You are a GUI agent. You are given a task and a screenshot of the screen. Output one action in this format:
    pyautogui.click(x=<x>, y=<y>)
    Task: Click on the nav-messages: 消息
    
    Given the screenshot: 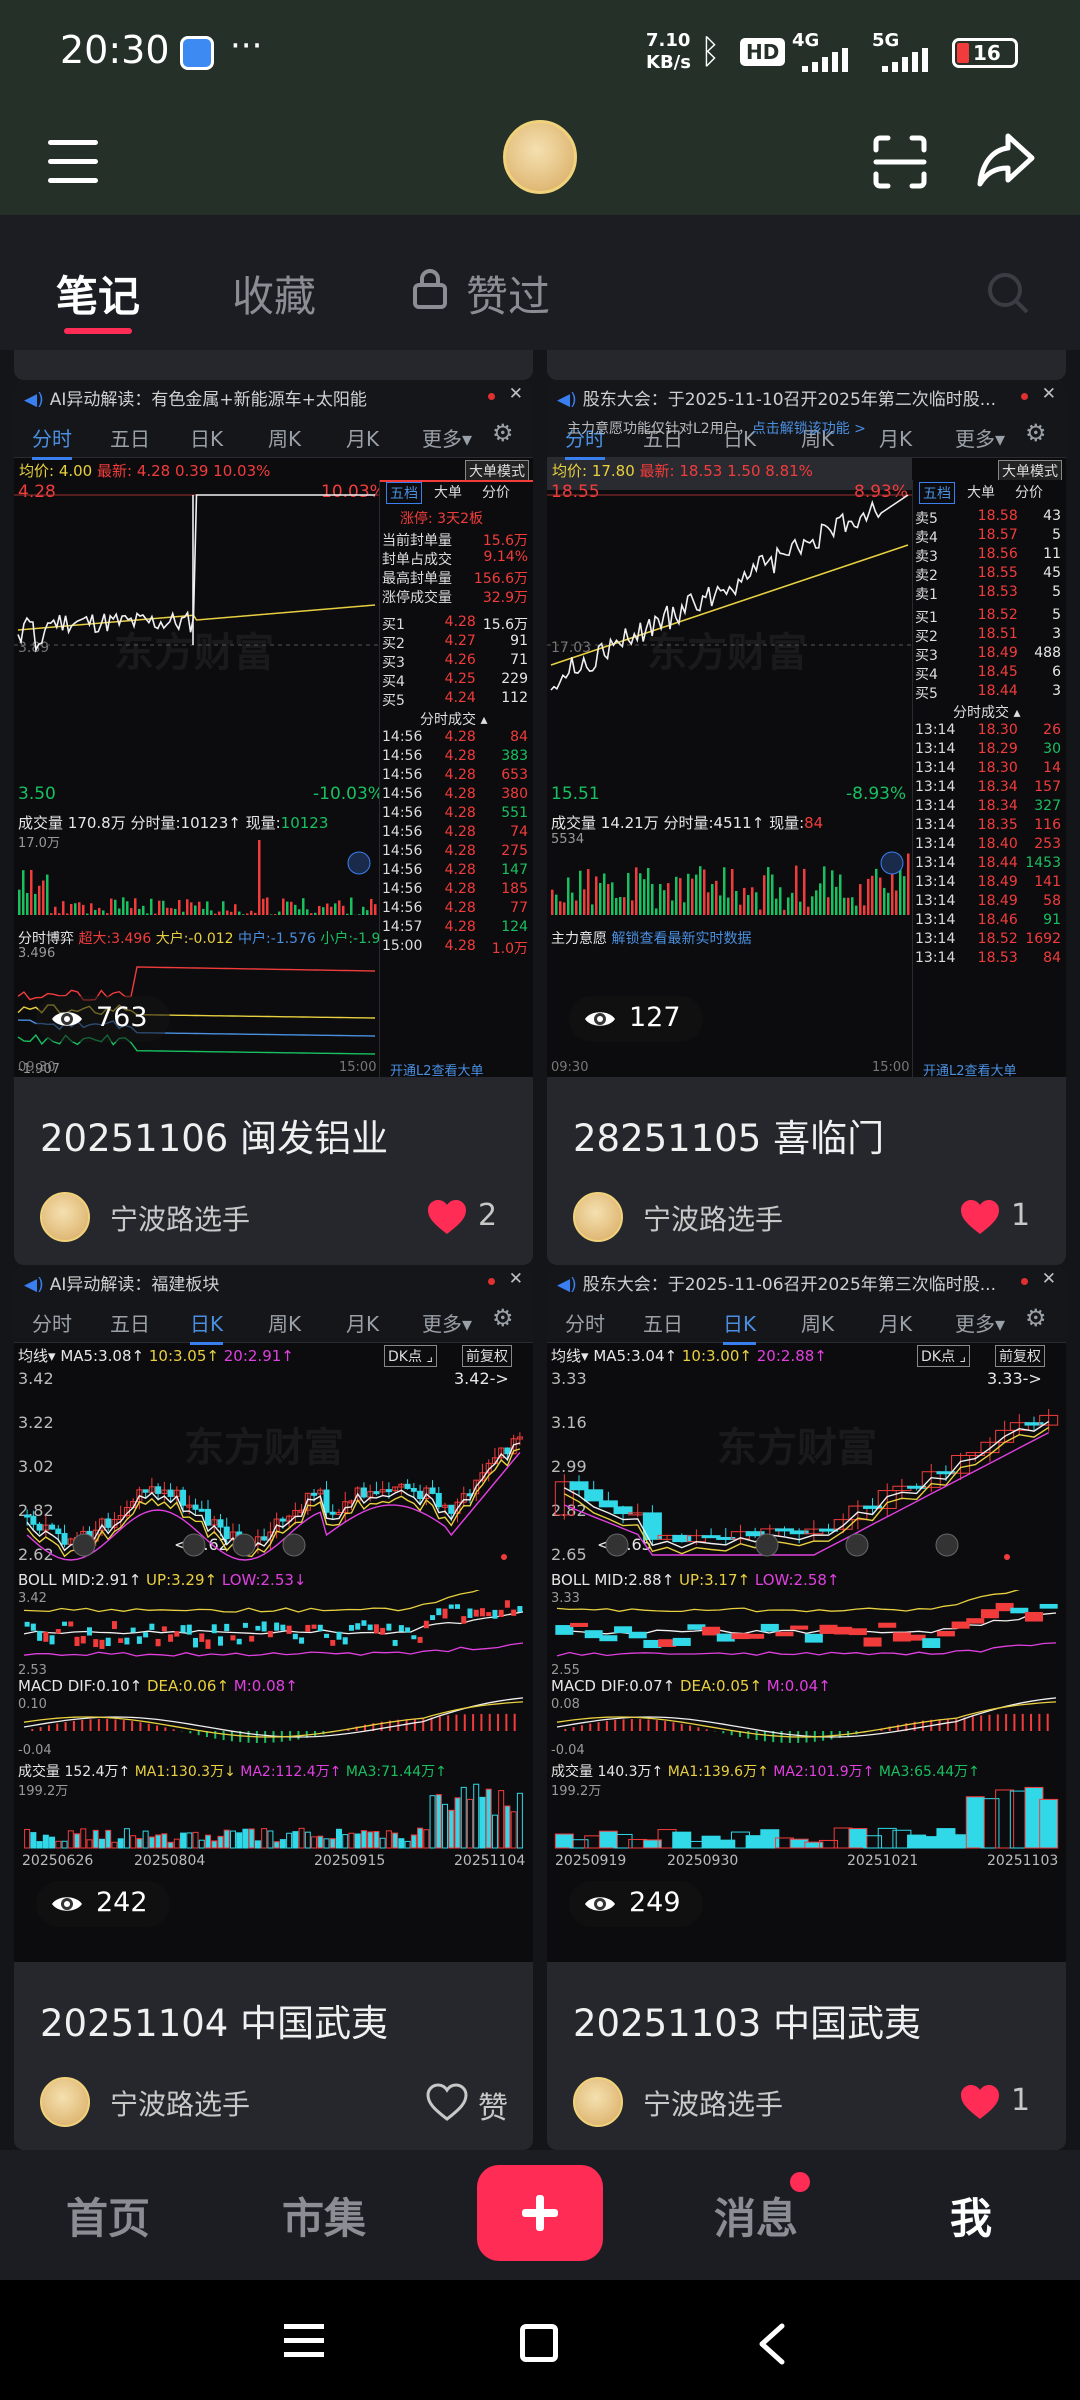 What is the action you would take?
    pyautogui.click(x=756, y=2215)
    